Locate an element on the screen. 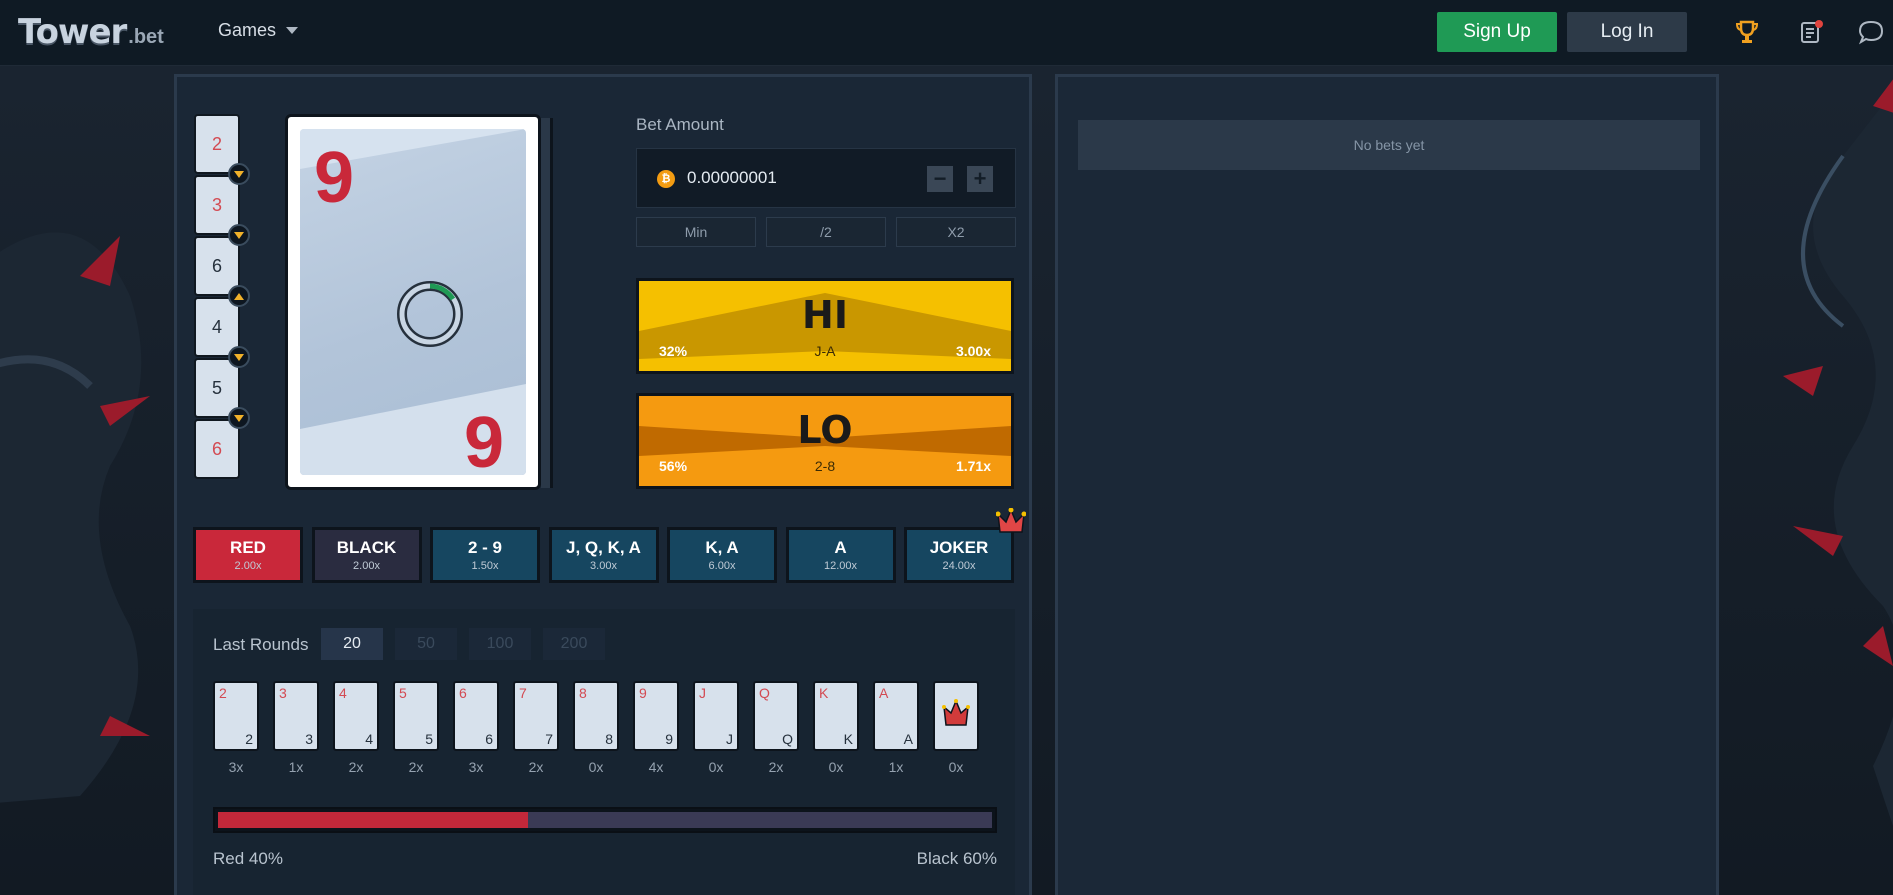  sign-up-button: Sign Up is located at coordinates (1497, 32).